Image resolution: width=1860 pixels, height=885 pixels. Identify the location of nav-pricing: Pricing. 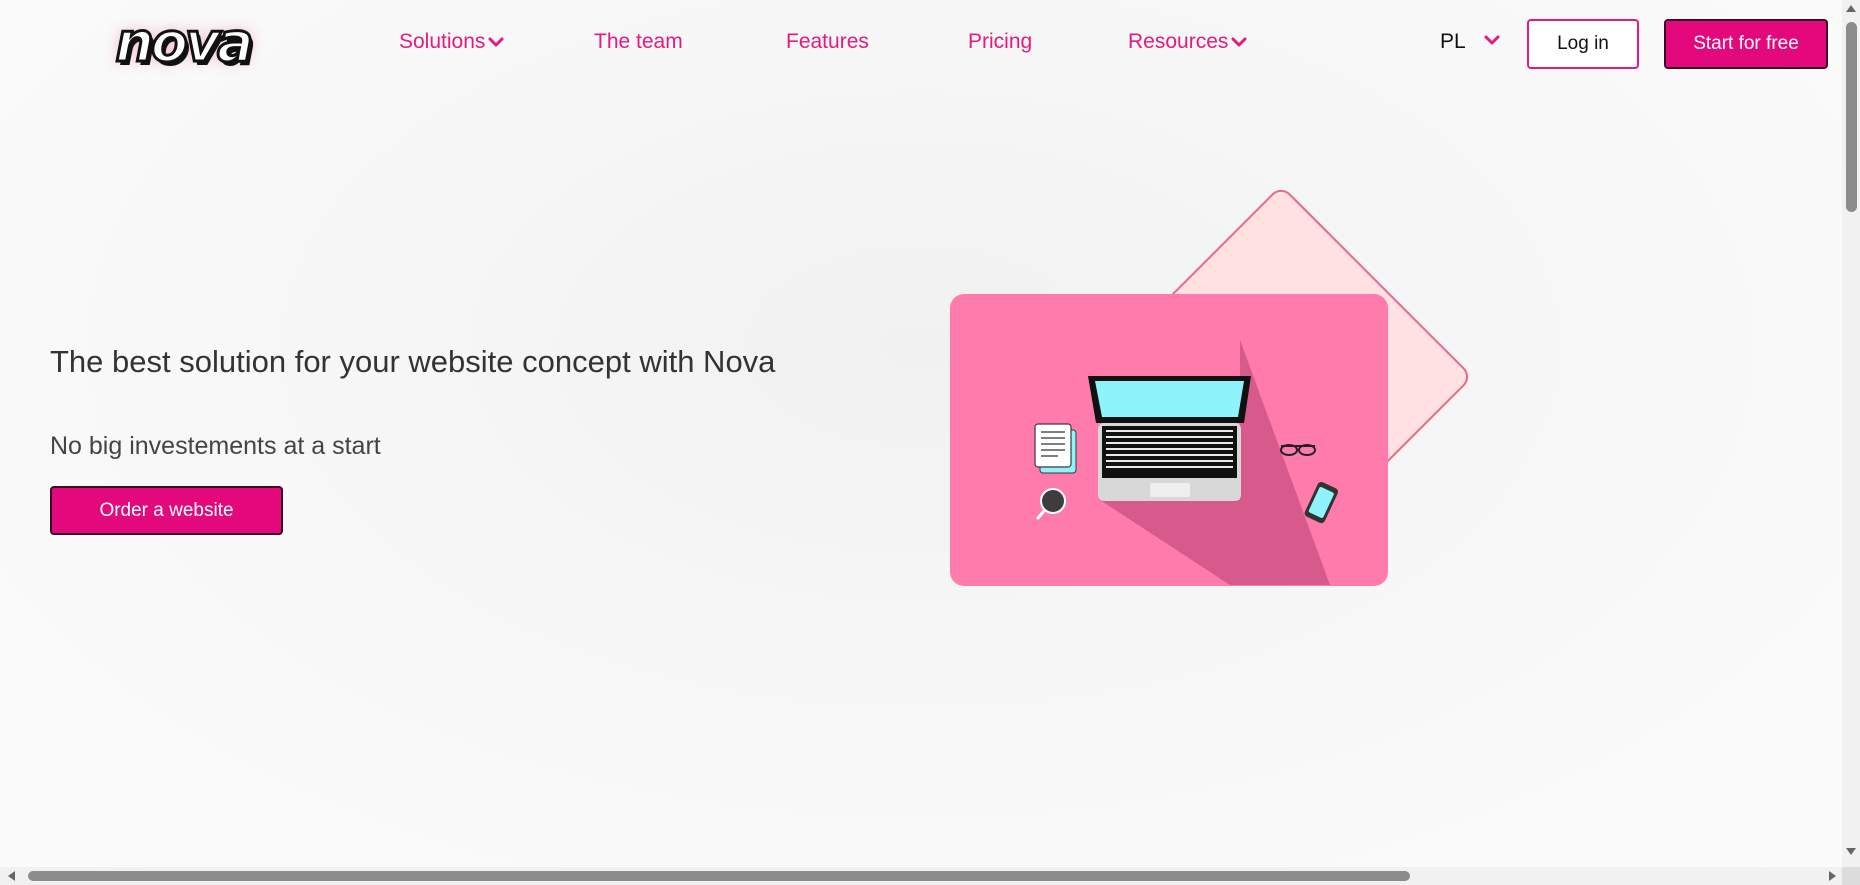
(1000, 42).